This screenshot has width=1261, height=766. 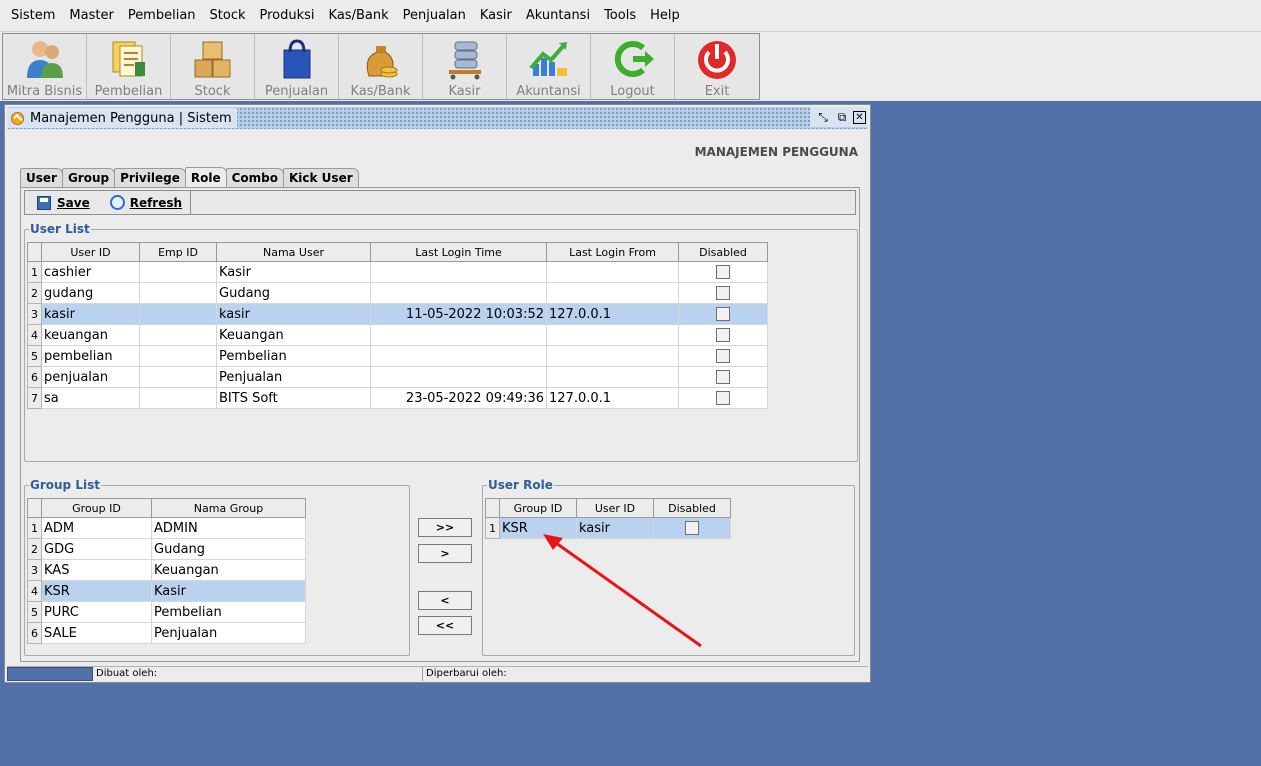 I want to click on table-row: 1 ADM ADMIN, so click(x=166, y=528).